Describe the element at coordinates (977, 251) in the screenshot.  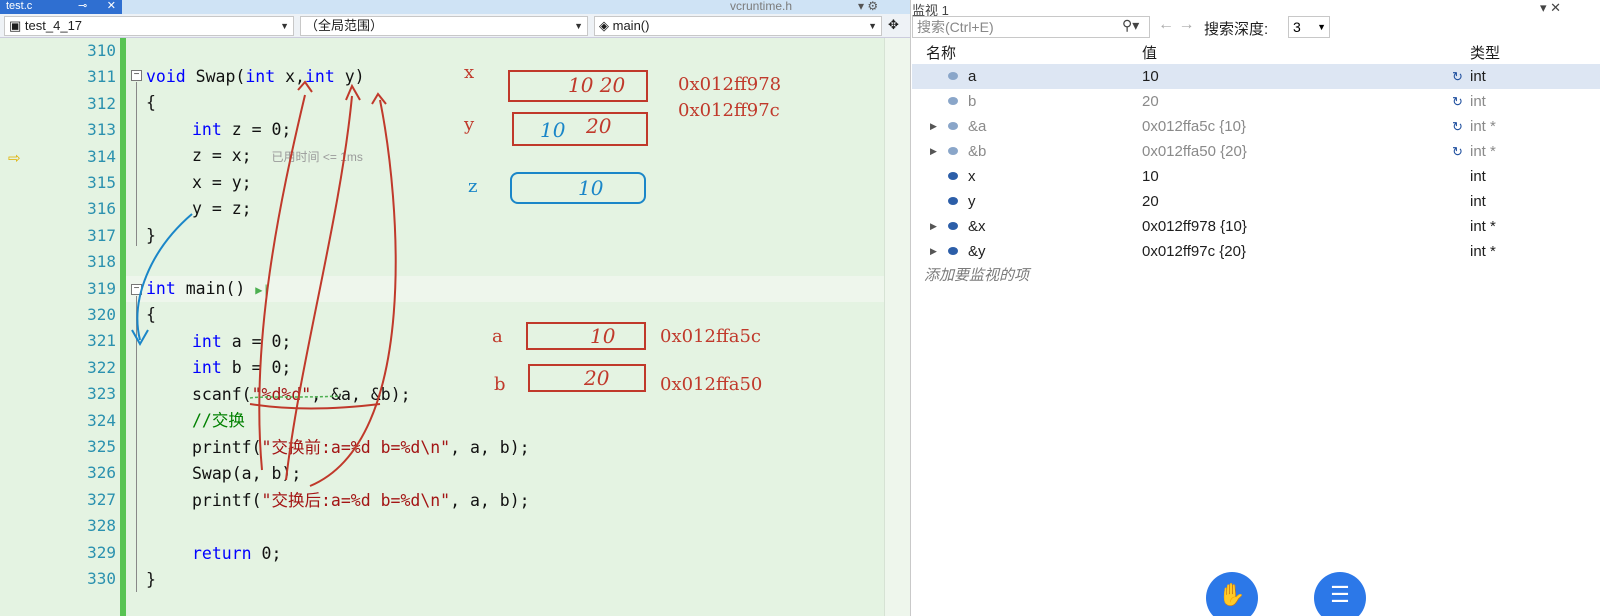
I see `watch-name: &y` at that location.